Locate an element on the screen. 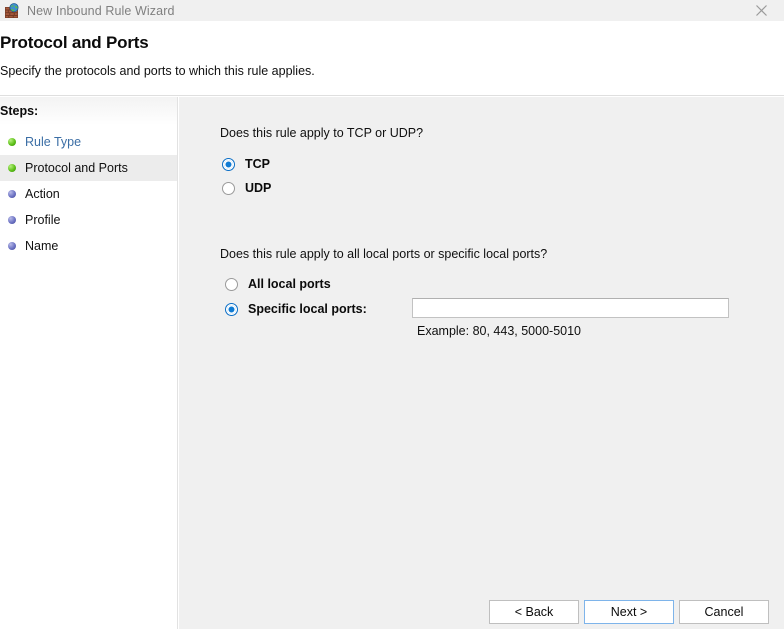  radio-indicator-tcp is located at coordinates (228, 164).